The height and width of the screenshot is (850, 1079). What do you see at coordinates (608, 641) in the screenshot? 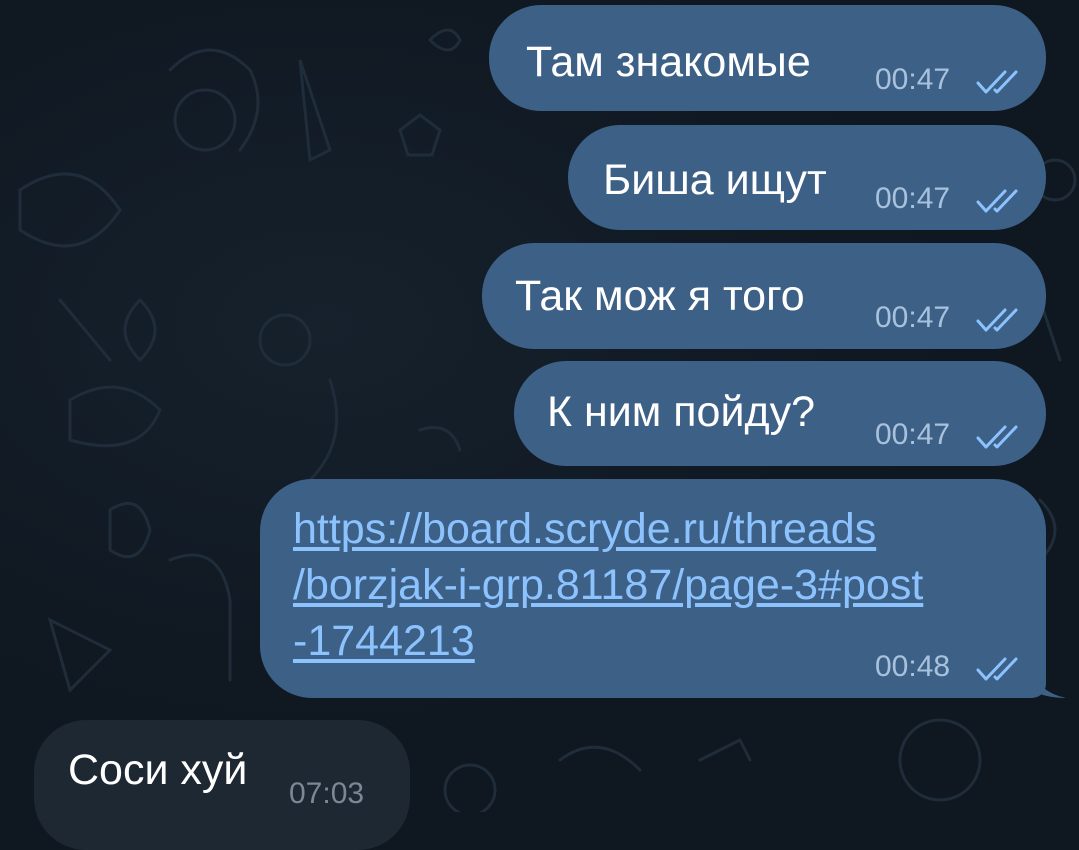
I see `message-link-line: -1744213` at bounding box center [608, 641].